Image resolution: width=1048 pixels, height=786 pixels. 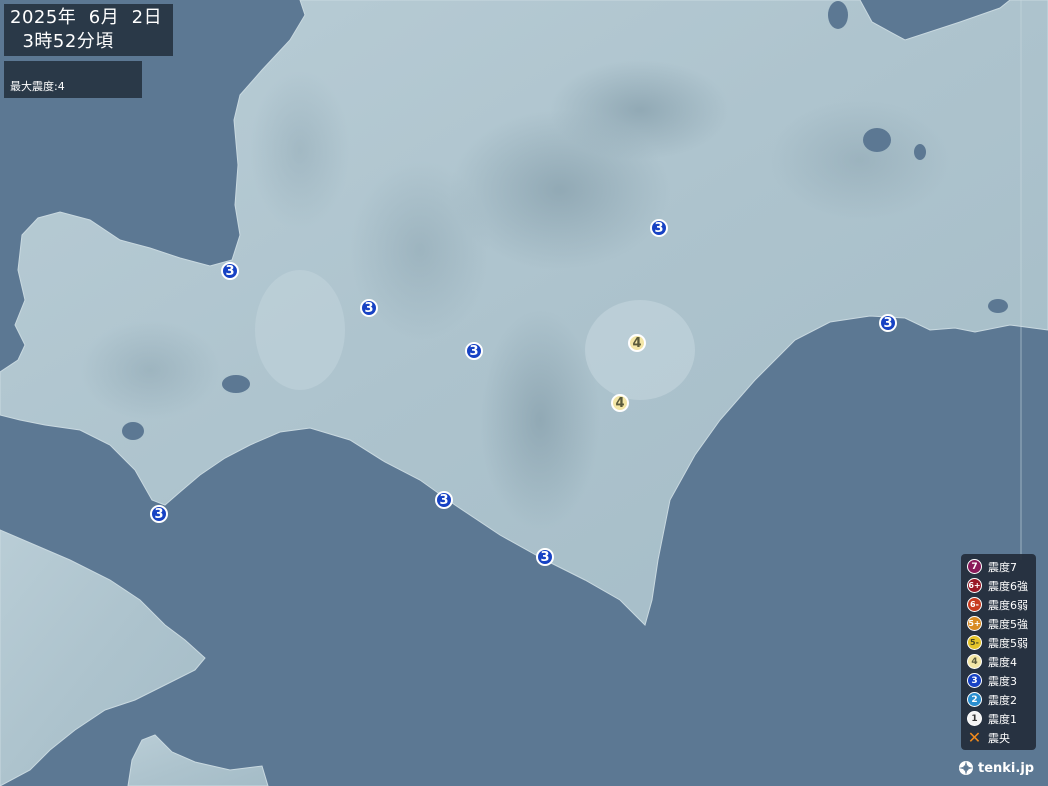 I want to click on brand-name: tenki.jp, so click(x=1006, y=768).